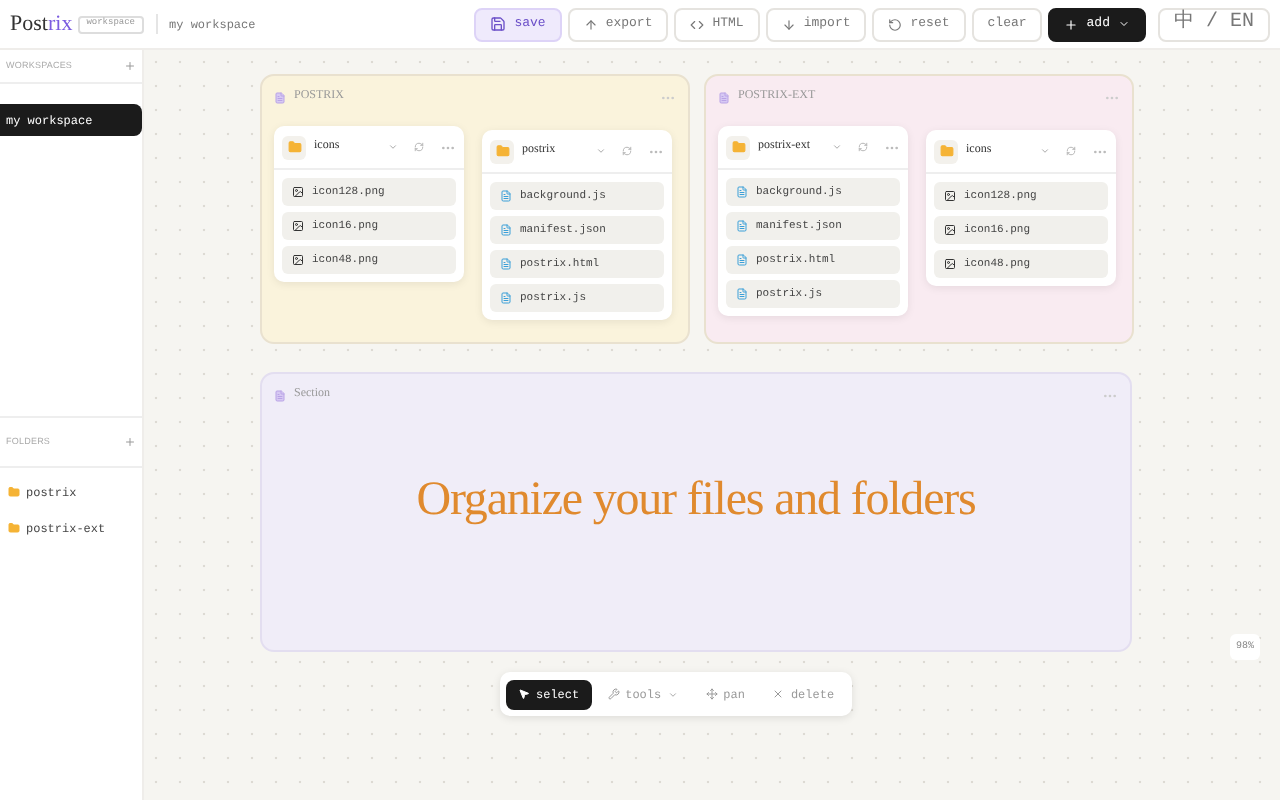  What do you see at coordinates (1213, 24) in the screenshot?
I see `language-toggle: 中 / EN` at bounding box center [1213, 24].